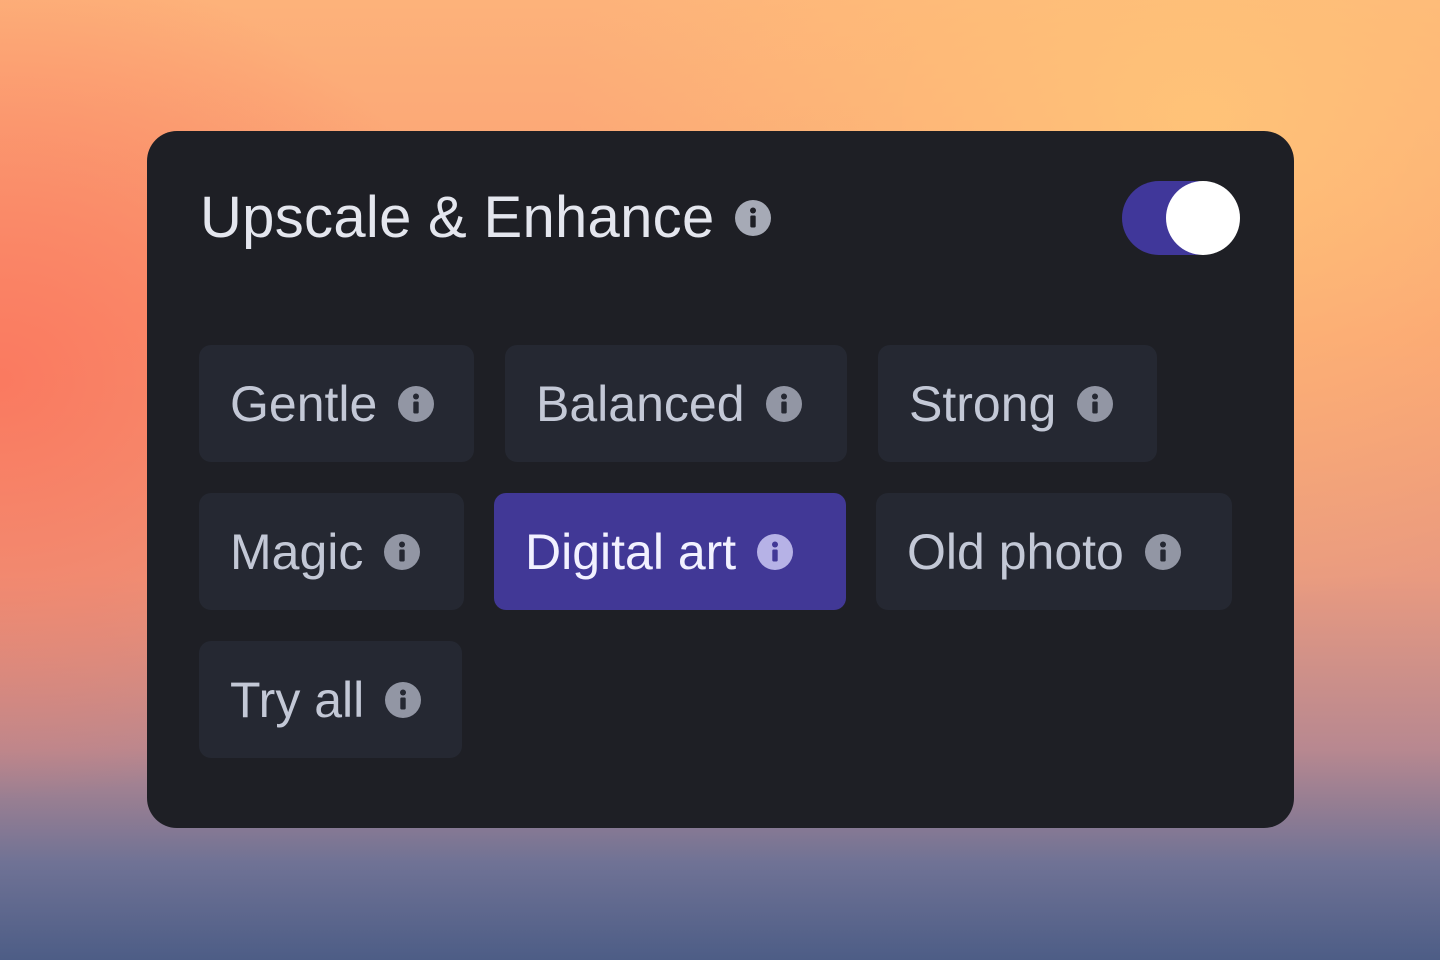 This screenshot has width=1440, height=960. What do you see at coordinates (304, 403) in the screenshot?
I see `option-label: Gentle` at bounding box center [304, 403].